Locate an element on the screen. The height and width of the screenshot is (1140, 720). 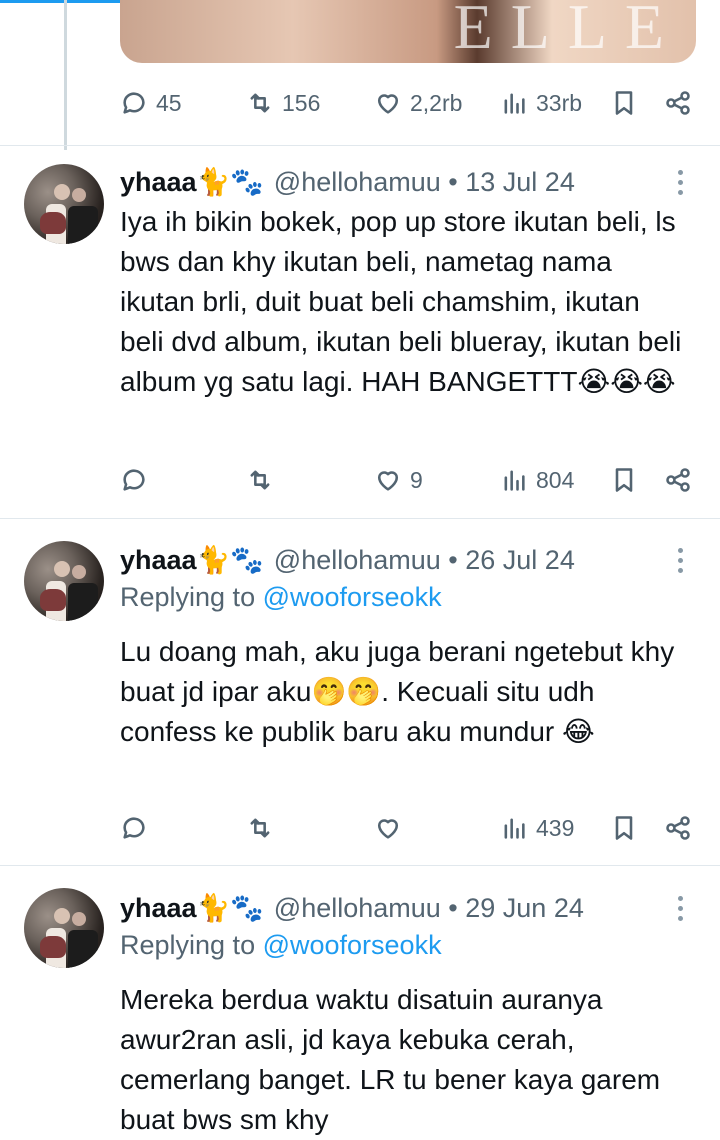
tweet-header: yhaaa🐈🐾 @hellohamuu • 26 Jul 24 is located at coordinates (347, 560).